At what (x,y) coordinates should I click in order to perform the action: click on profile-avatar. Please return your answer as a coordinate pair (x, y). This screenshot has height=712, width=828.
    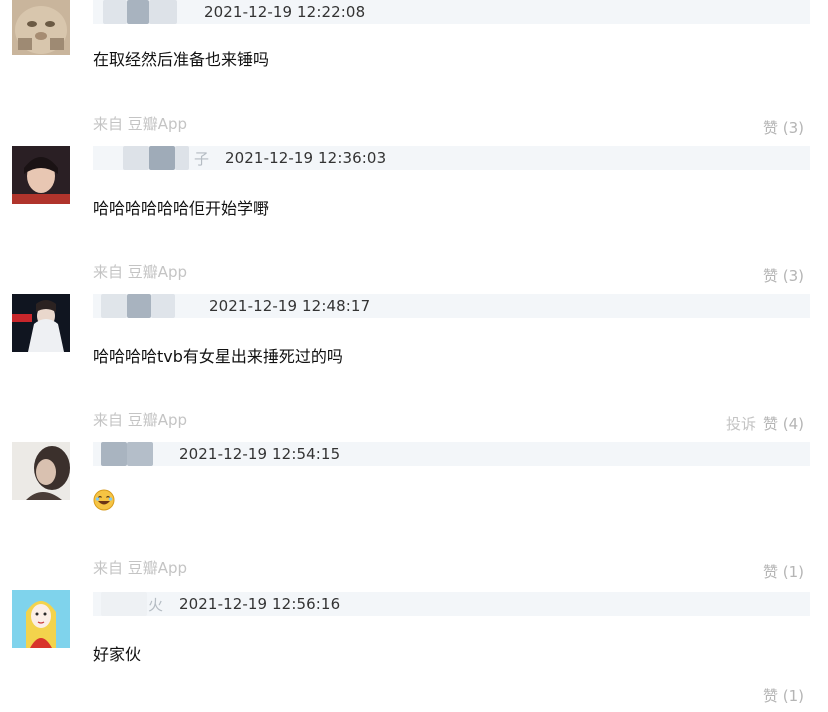
    Looking at the image, I should click on (41, 471).